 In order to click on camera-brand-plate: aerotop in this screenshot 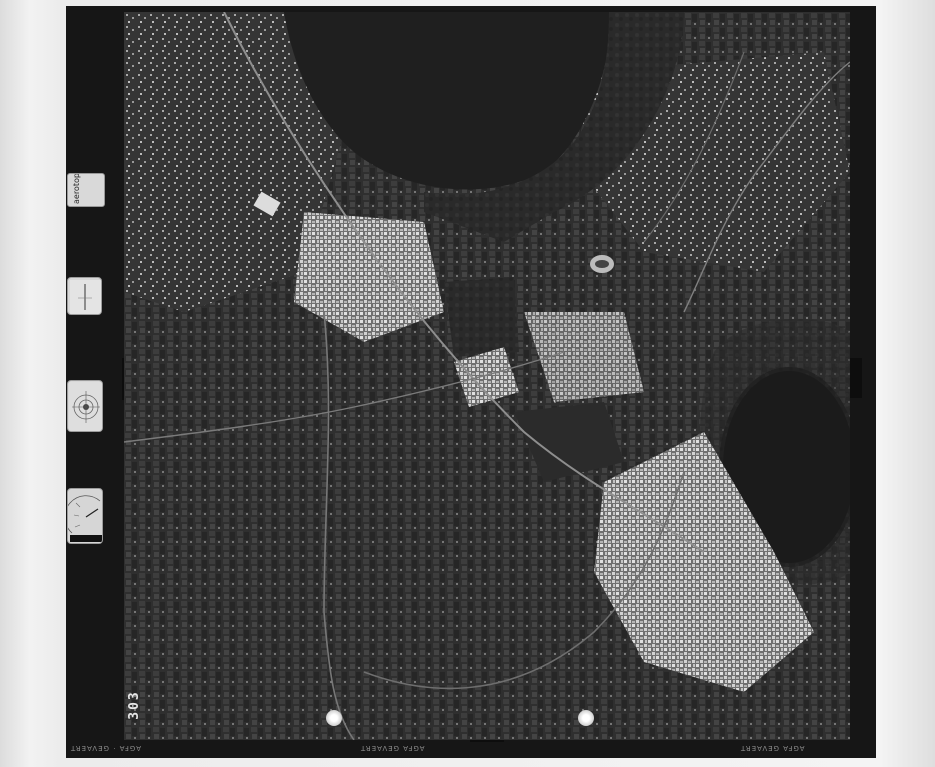, I will do `click(86, 190)`.